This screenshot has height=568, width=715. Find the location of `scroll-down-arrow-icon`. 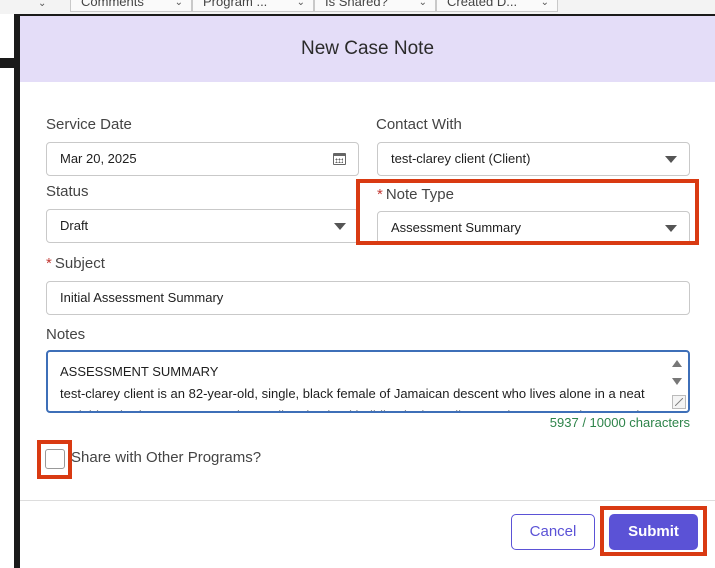

scroll-down-arrow-icon is located at coordinates (677, 381).